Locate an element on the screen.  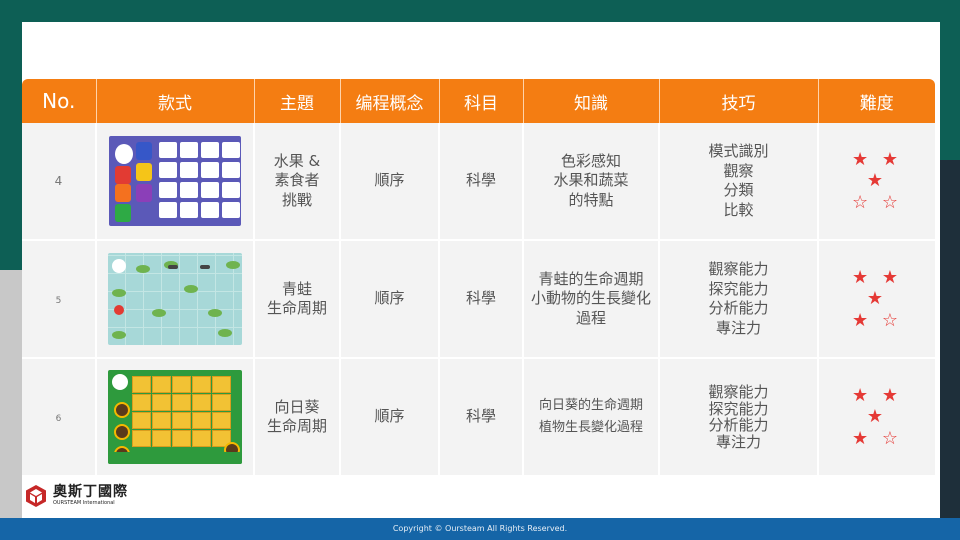
row-number: 6 is located at coordinates (59, 417).